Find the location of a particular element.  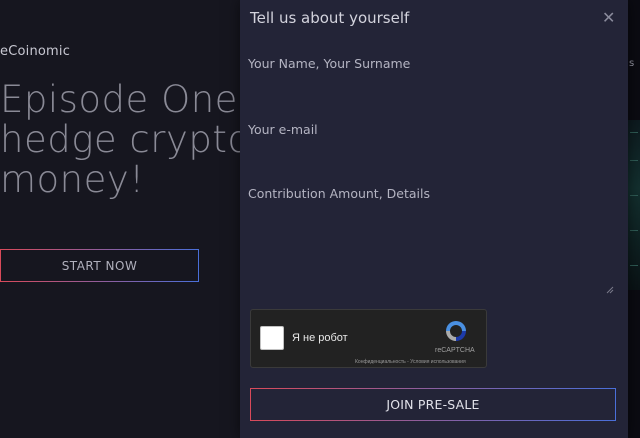

recaptcha-label: Я не робот is located at coordinates (320, 338).